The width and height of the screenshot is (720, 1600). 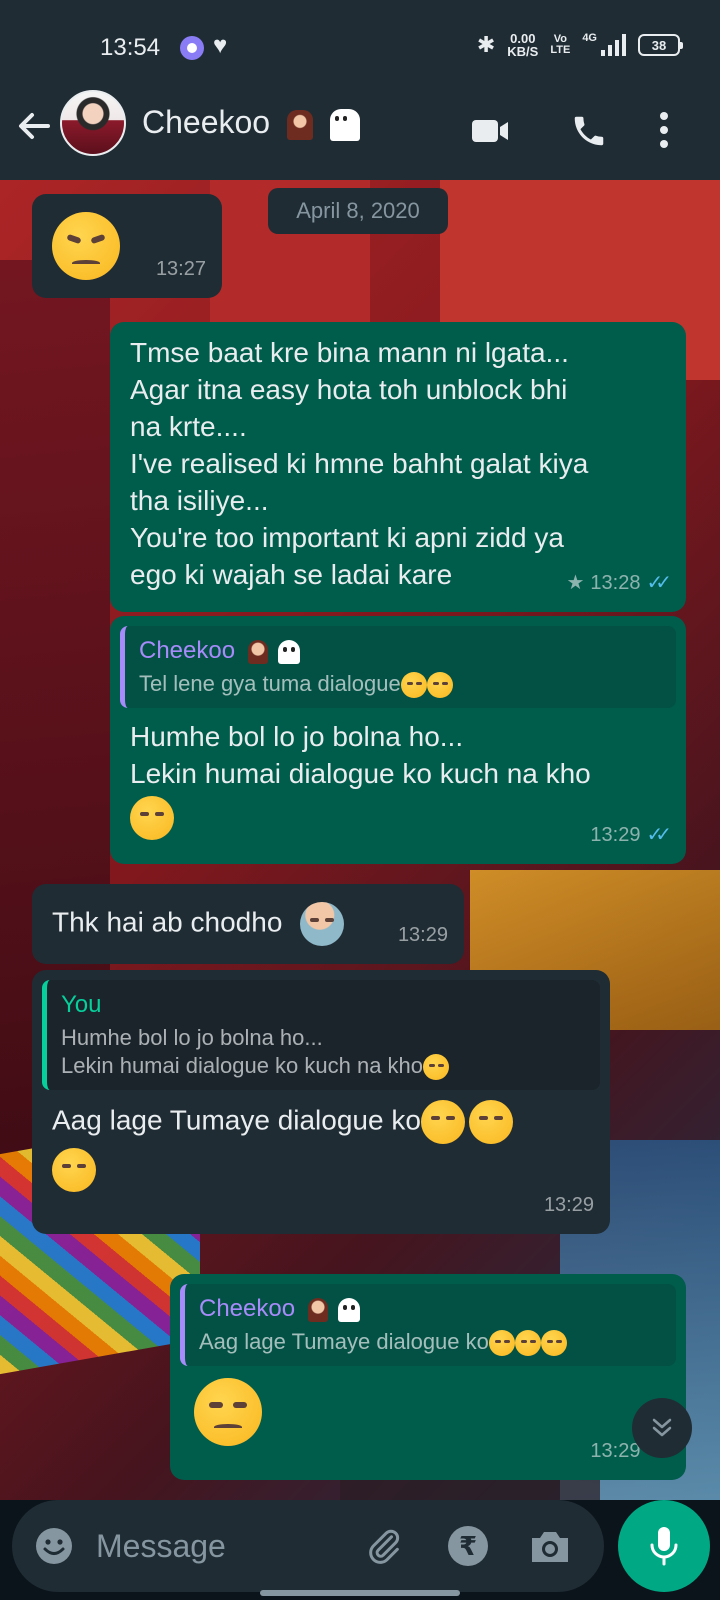 What do you see at coordinates (344, 1341) in the screenshot?
I see `quoted-text-content: Aag lage Tumaye dialogue ko` at bounding box center [344, 1341].